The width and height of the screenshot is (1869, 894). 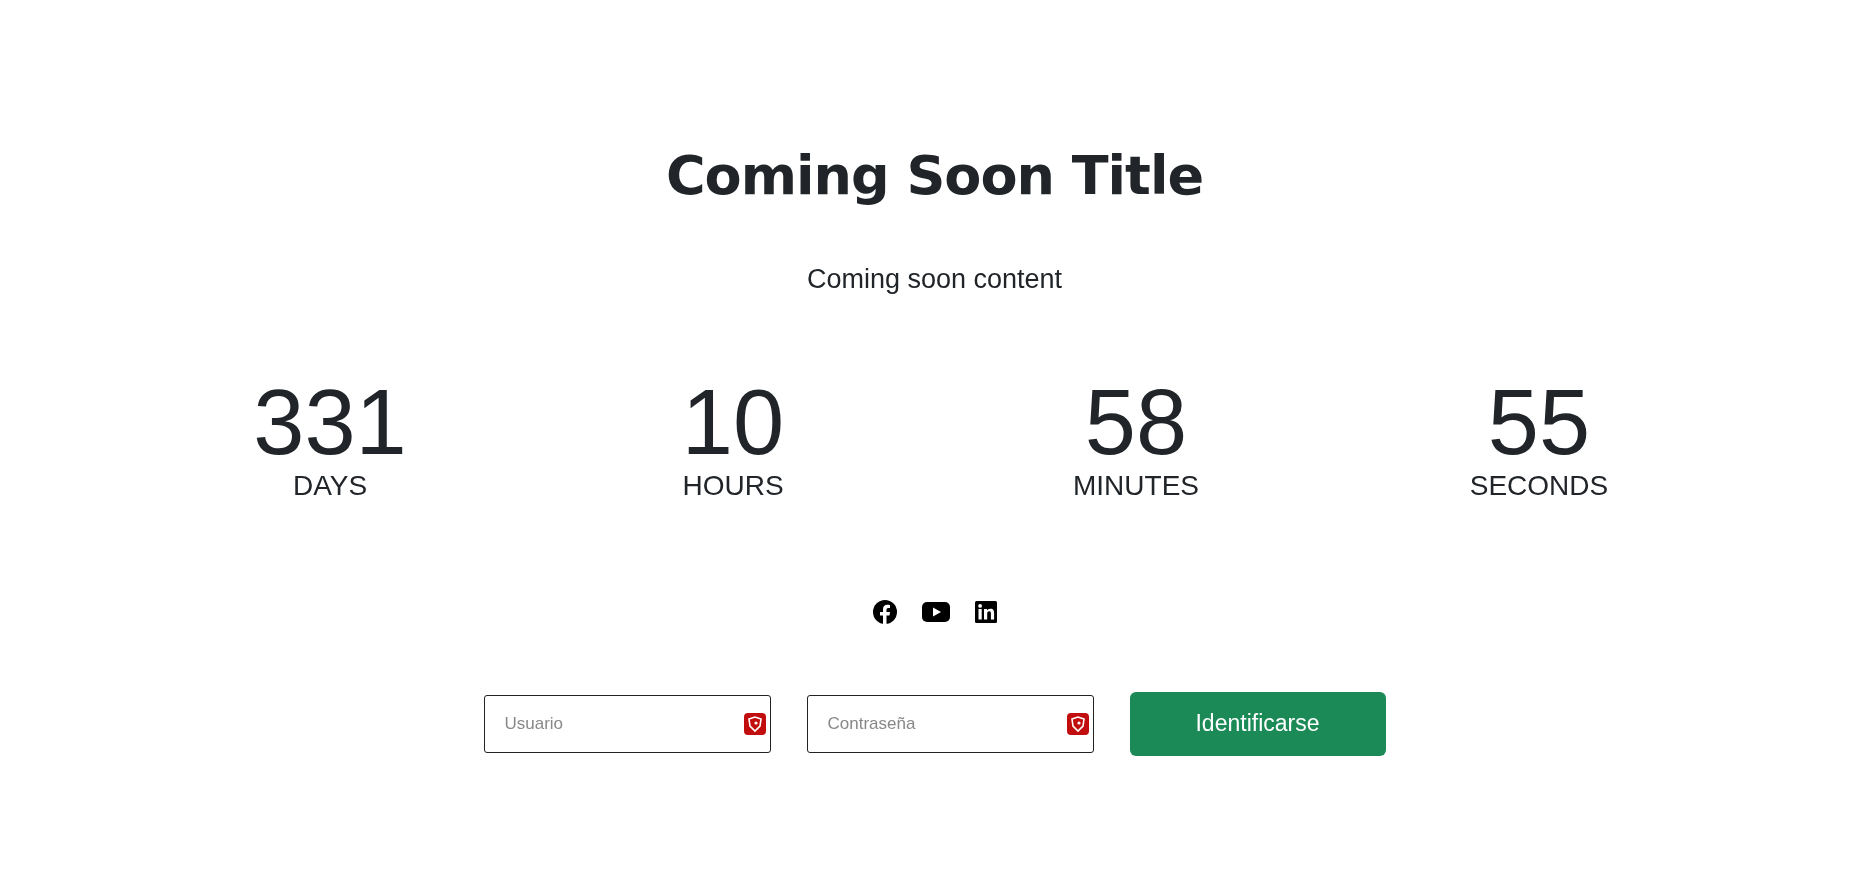 What do you see at coordinates (935, 611) in the screenshot?
I see `youtube-icon` at bounding box center [935, 611].